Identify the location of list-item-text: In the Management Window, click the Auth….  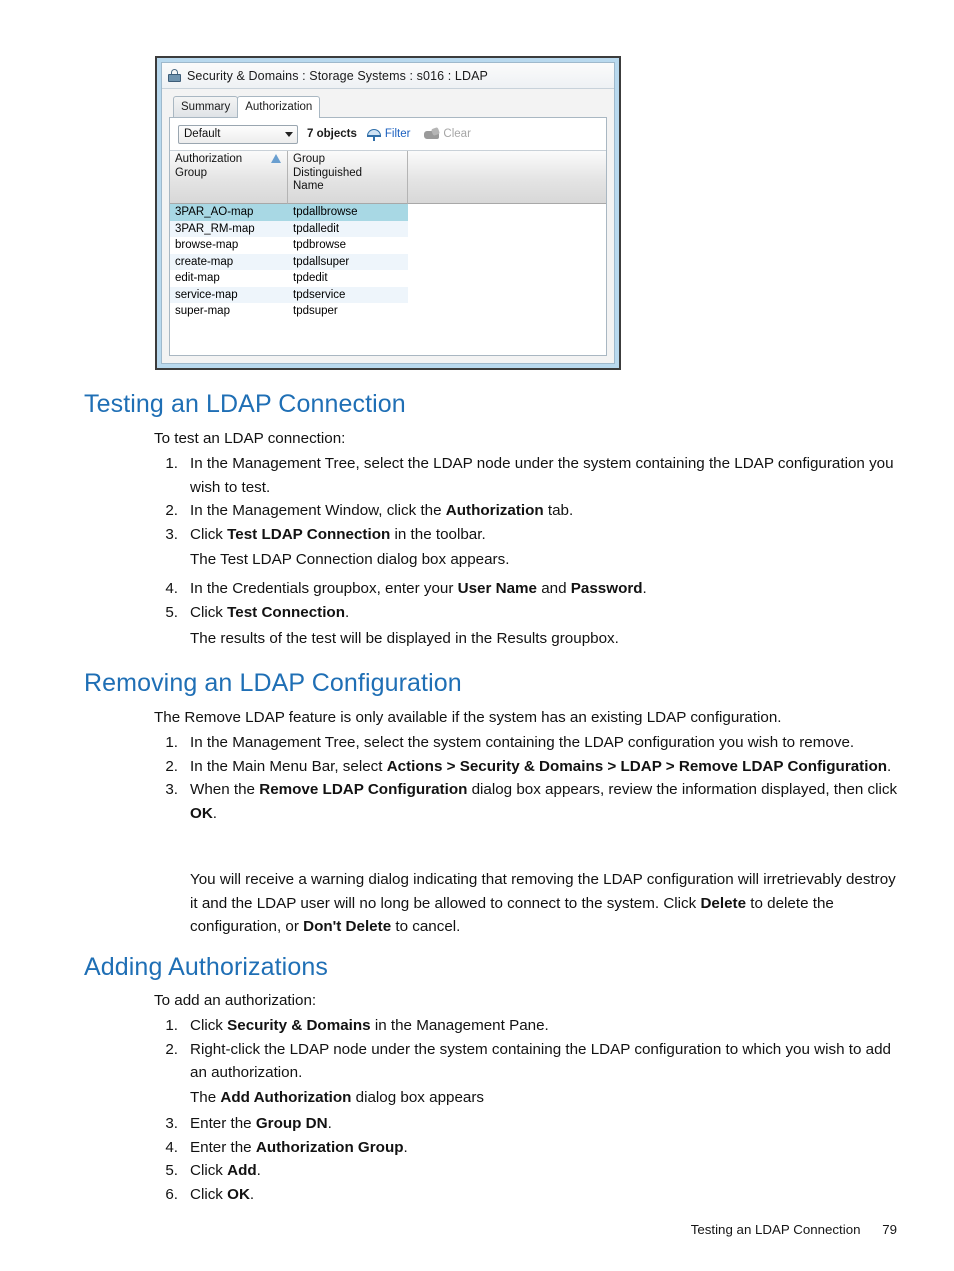
(382, 510).